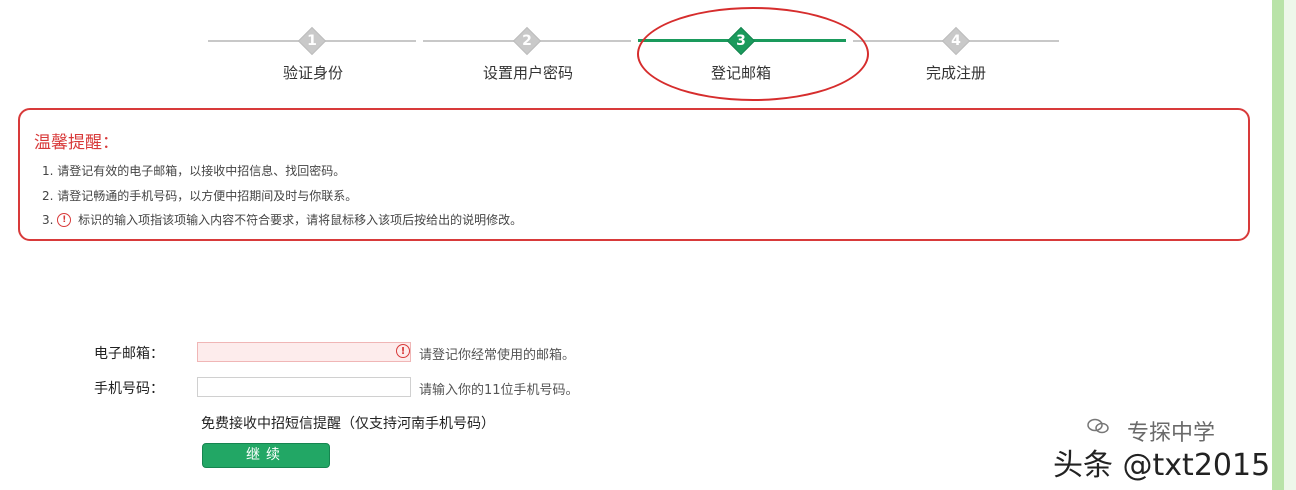 The width and height of the screenshot is (1296, 490). Describe the element at coordinates (956, 41) in the screenshot. I see `step-number-4: 4` at that location.